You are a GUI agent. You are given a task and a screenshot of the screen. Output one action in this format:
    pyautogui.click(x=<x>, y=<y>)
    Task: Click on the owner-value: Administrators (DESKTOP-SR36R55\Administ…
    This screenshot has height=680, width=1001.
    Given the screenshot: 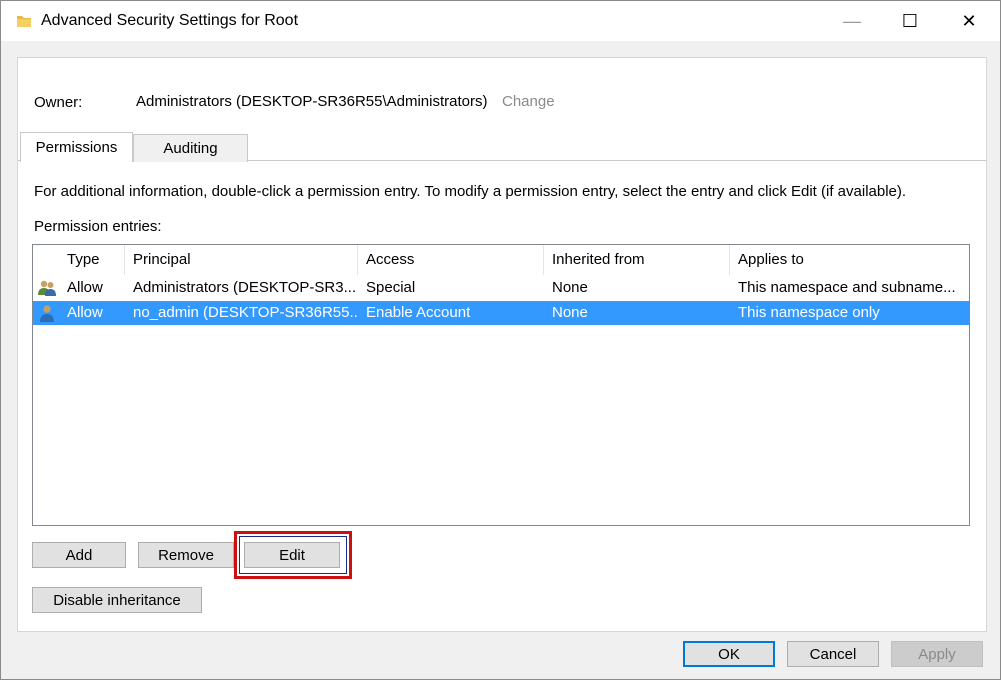 What is the action you would take?
    pyautogui.click(x=312, y=101)
    